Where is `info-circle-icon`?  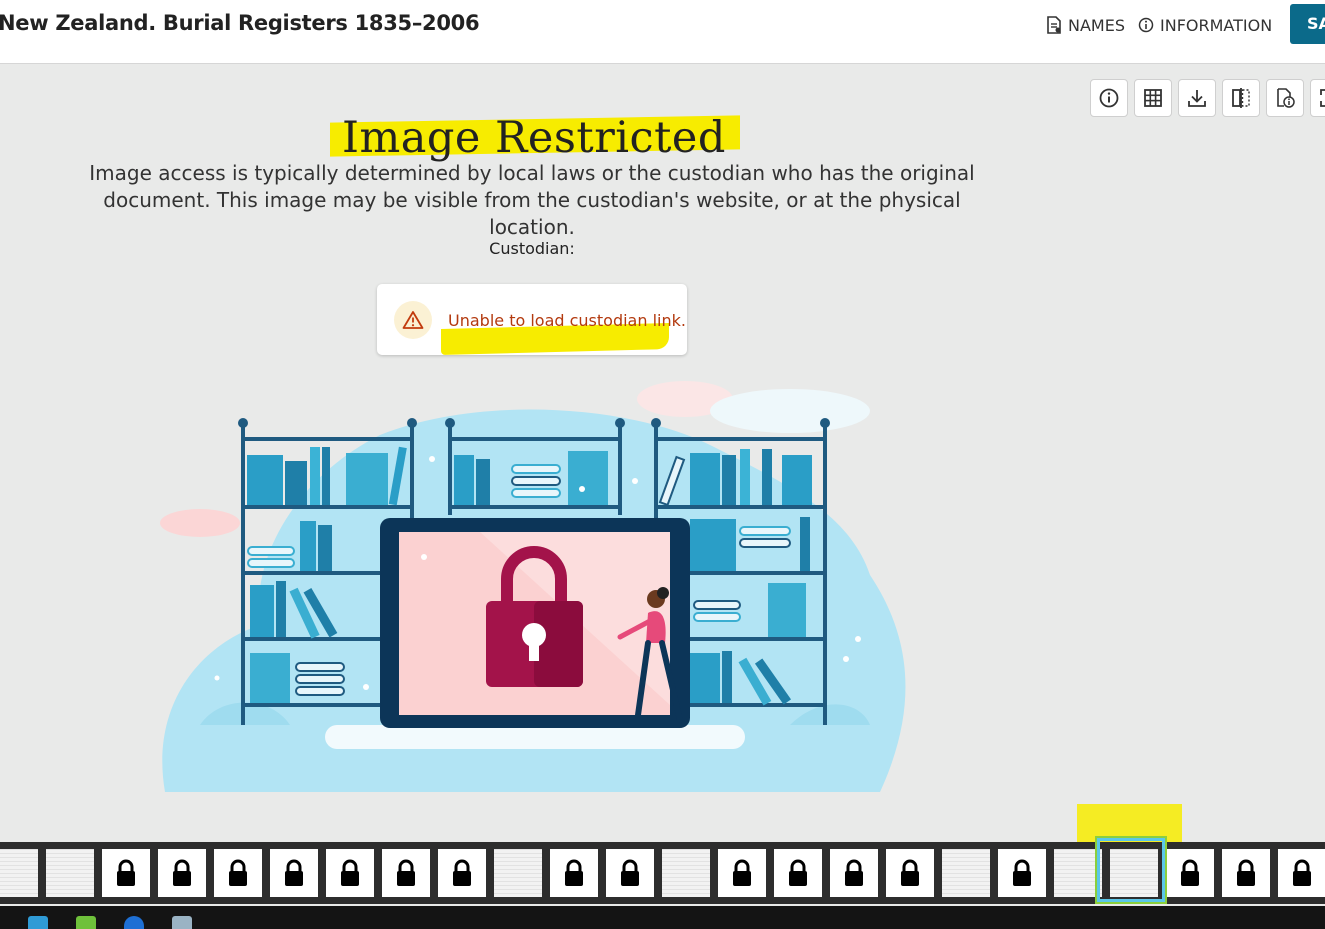
info-circle-icon is located at coordinates (1146, 25).